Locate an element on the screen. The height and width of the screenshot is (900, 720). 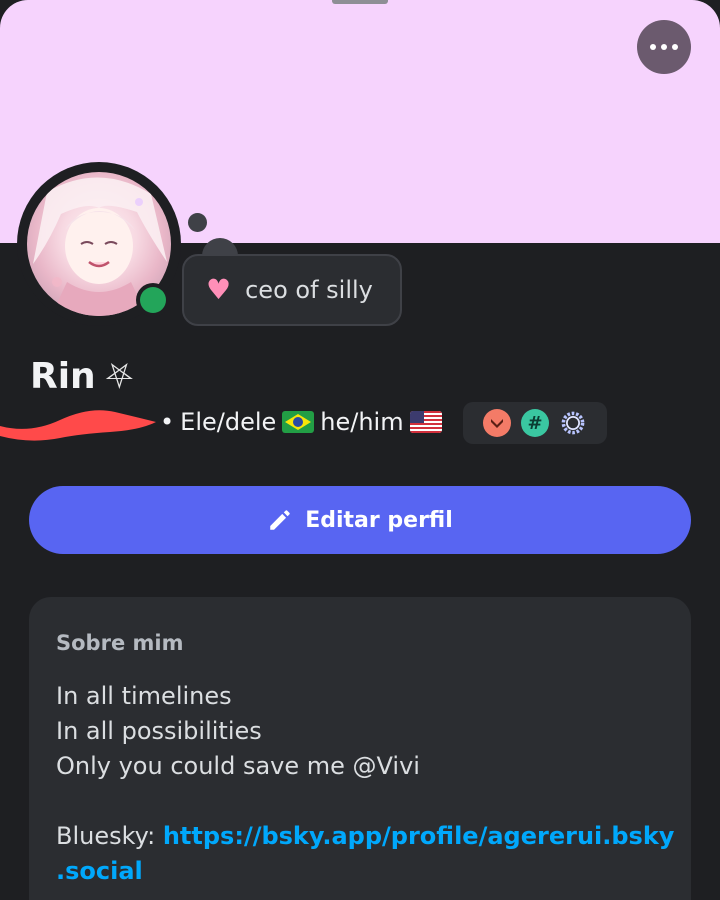
custom-status-bubble: ♥ ceo of silly is located at coordinates (292, 290).